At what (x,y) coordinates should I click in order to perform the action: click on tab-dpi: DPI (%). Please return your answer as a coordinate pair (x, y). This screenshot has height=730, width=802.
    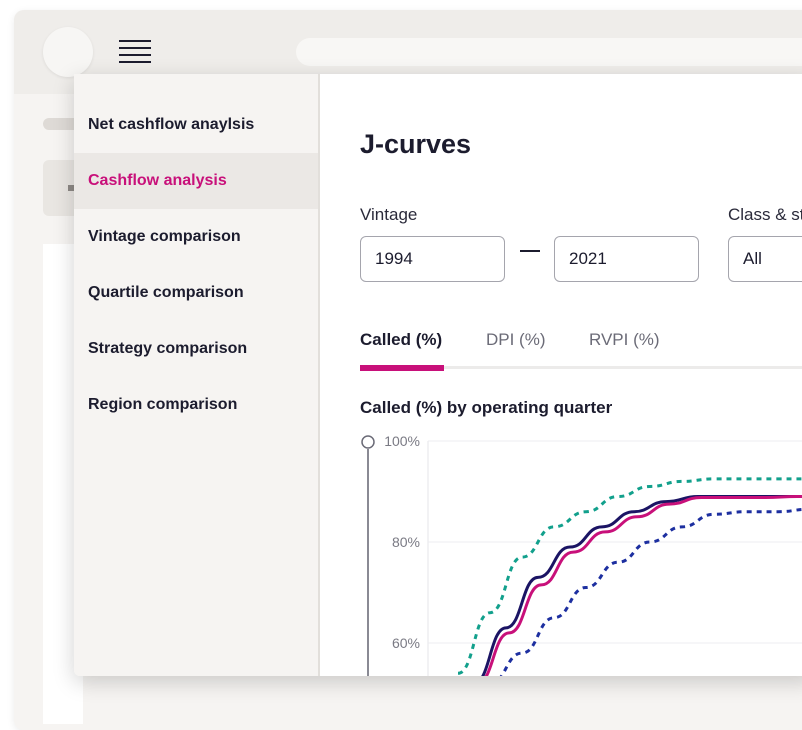
    Looking at the image, I should click on (516, 340).